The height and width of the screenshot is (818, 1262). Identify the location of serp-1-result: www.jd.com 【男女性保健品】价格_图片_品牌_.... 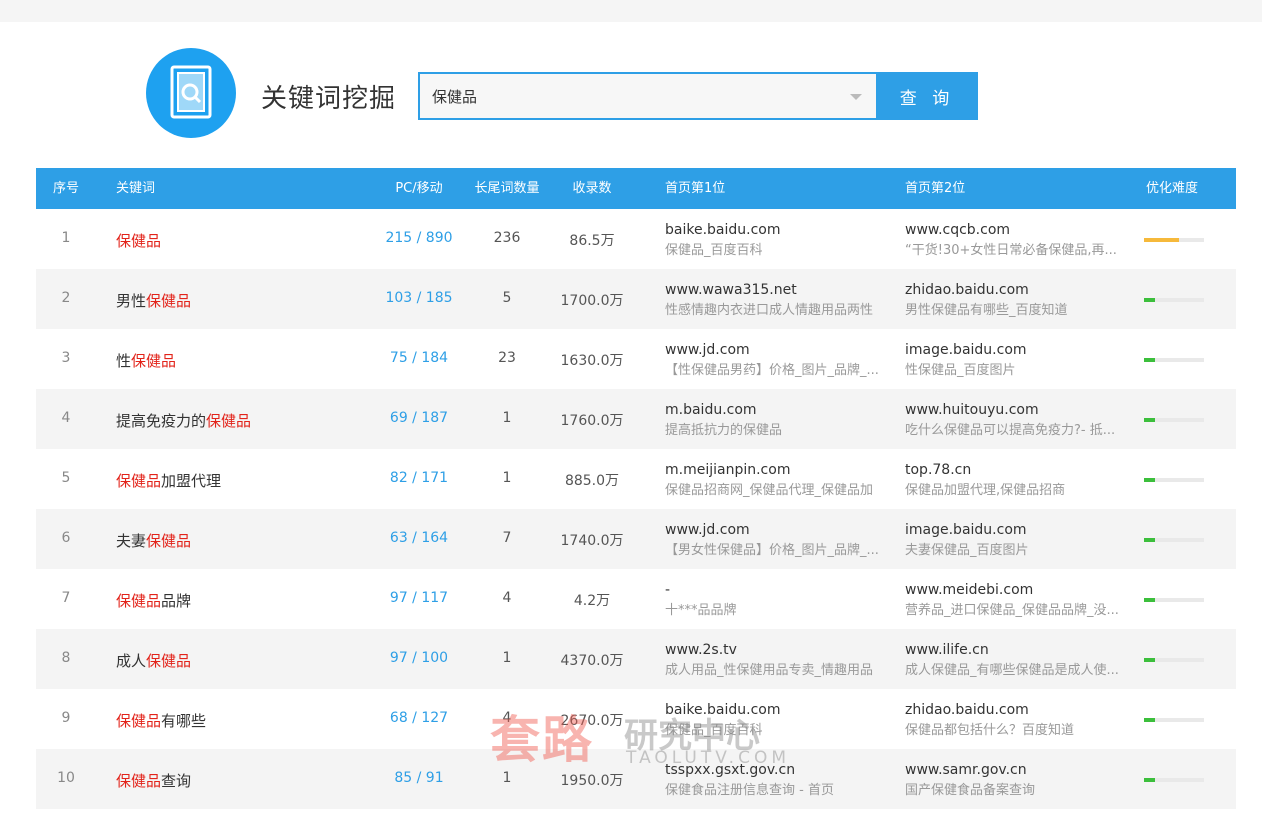
(778, 541).